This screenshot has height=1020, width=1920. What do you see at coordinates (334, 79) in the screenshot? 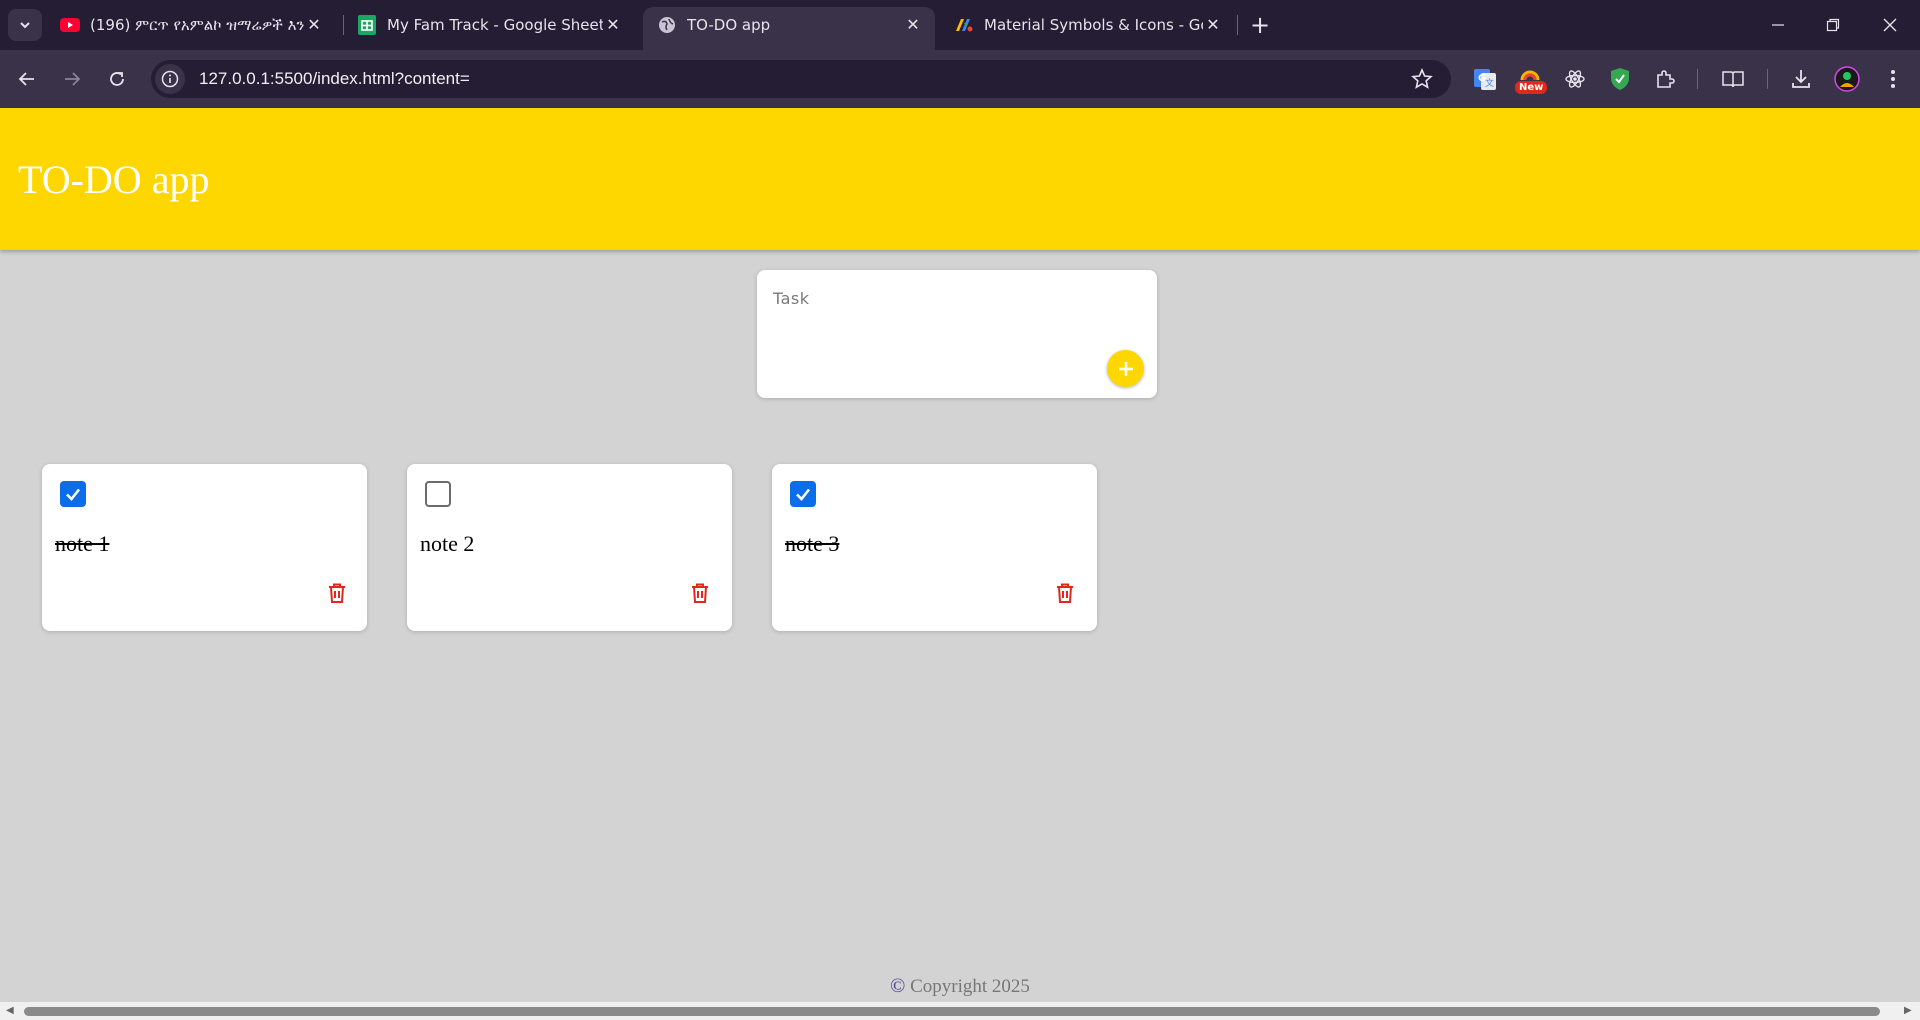
I see `url-text: 127.0.0.1:5500/index.html?content=` at bounding box center [334, 79].